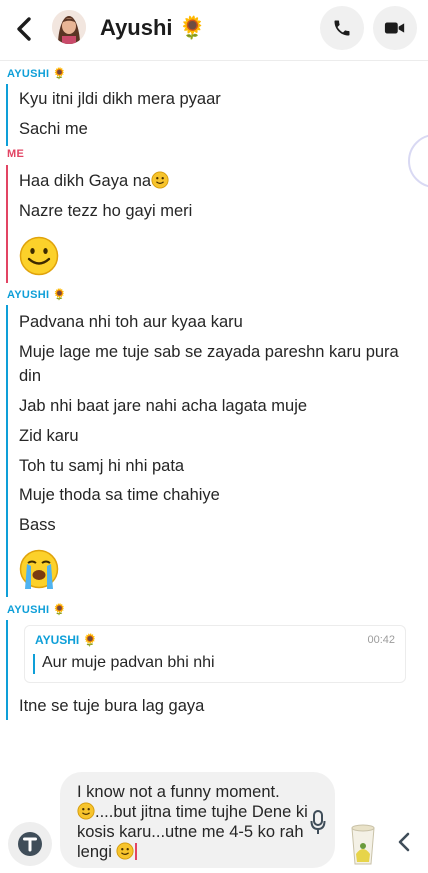 The height and width of the screenshot is (873, 428). Describe the element at coordinates (178, 792) in the screenshot. I see `input-text-part1: I know not a funny moment.` at that location.